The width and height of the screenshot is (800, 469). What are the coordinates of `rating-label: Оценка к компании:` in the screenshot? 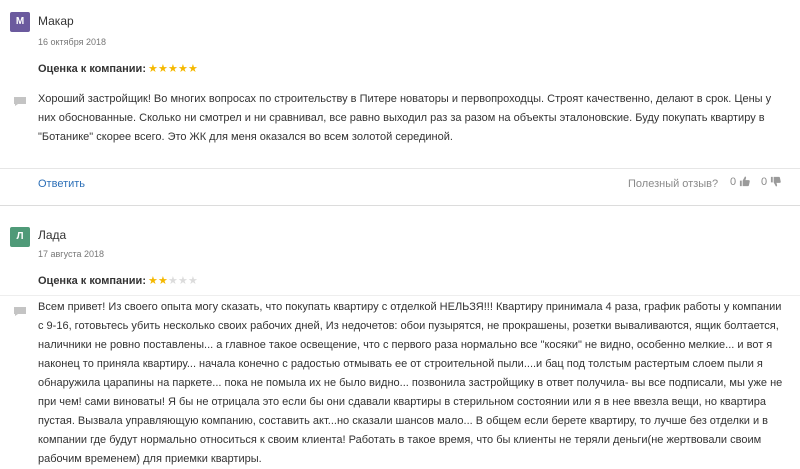 It's located at (92, 281).